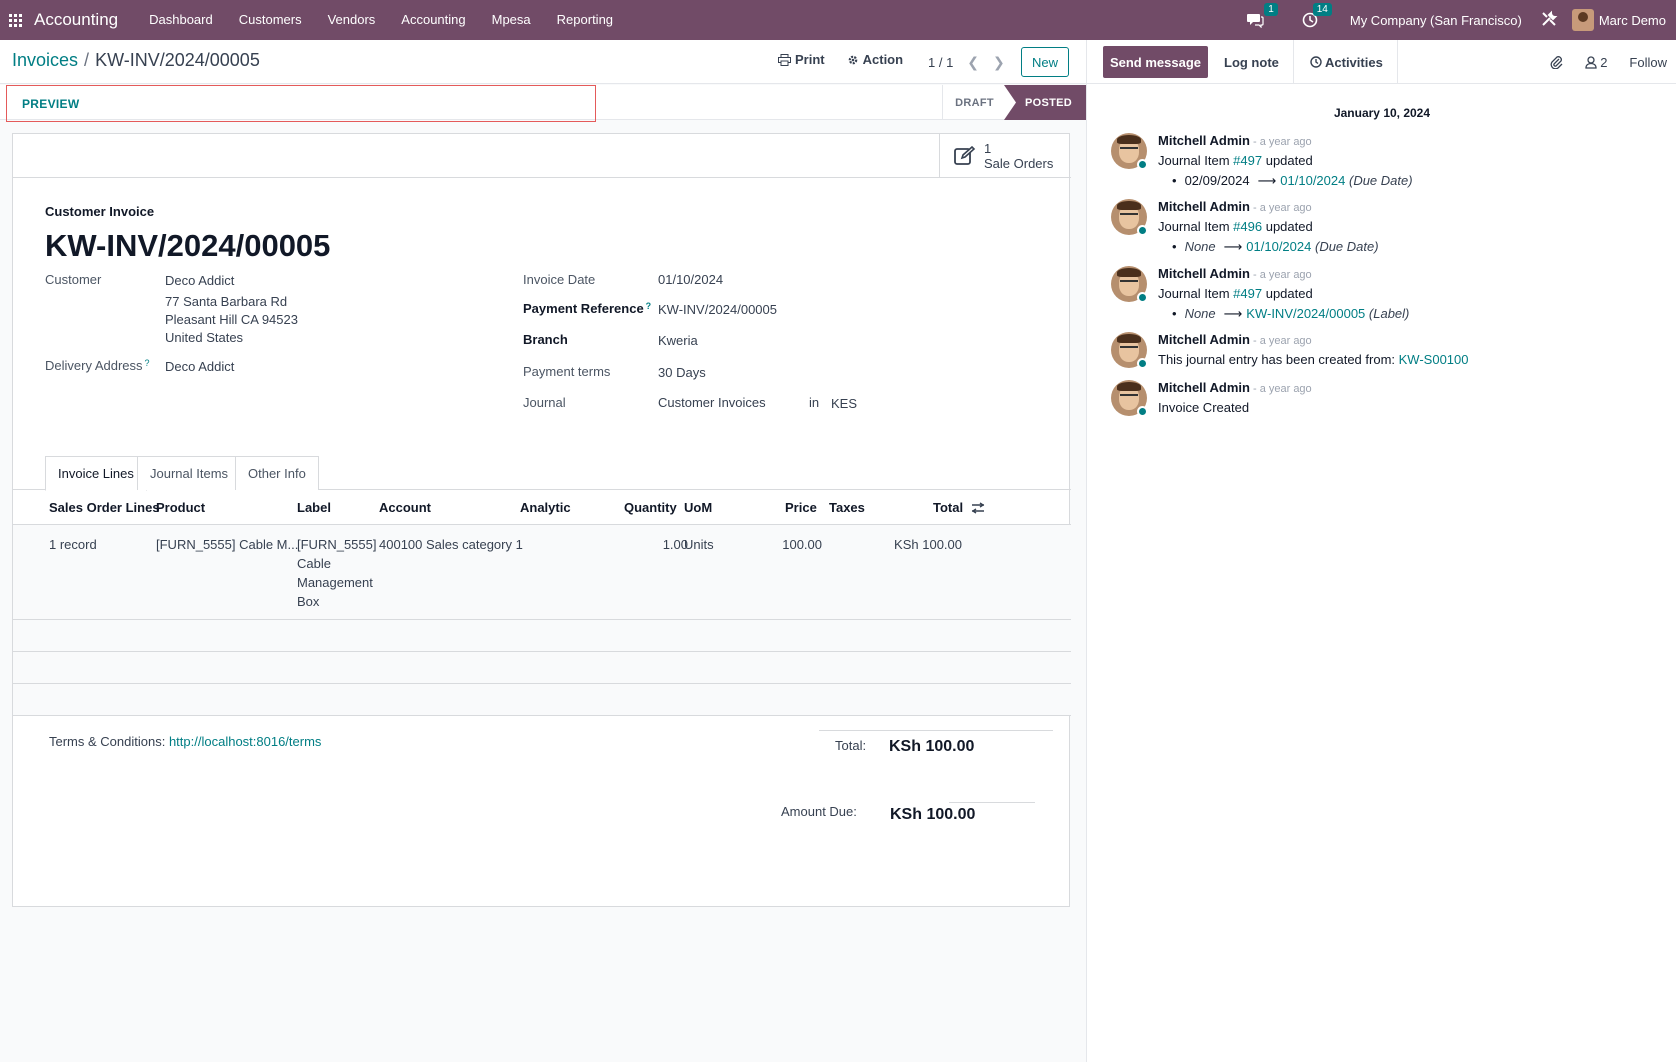  What do you see at coordinates (451, 544) in the screenshot?
I see `cell-account: 400100 Sales category 1` at bounding box center [451, 544].